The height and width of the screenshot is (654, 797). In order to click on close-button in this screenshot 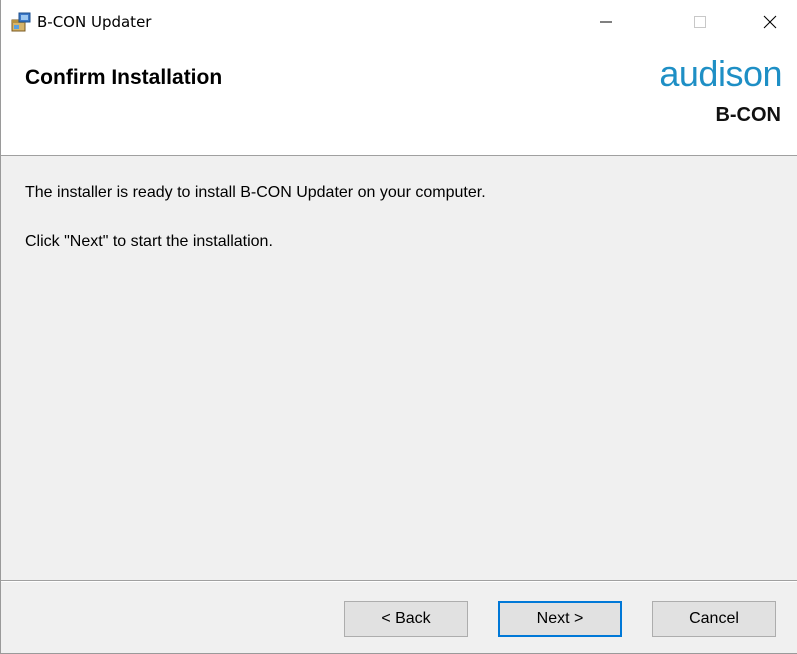, I will do `click(770, 22)`.